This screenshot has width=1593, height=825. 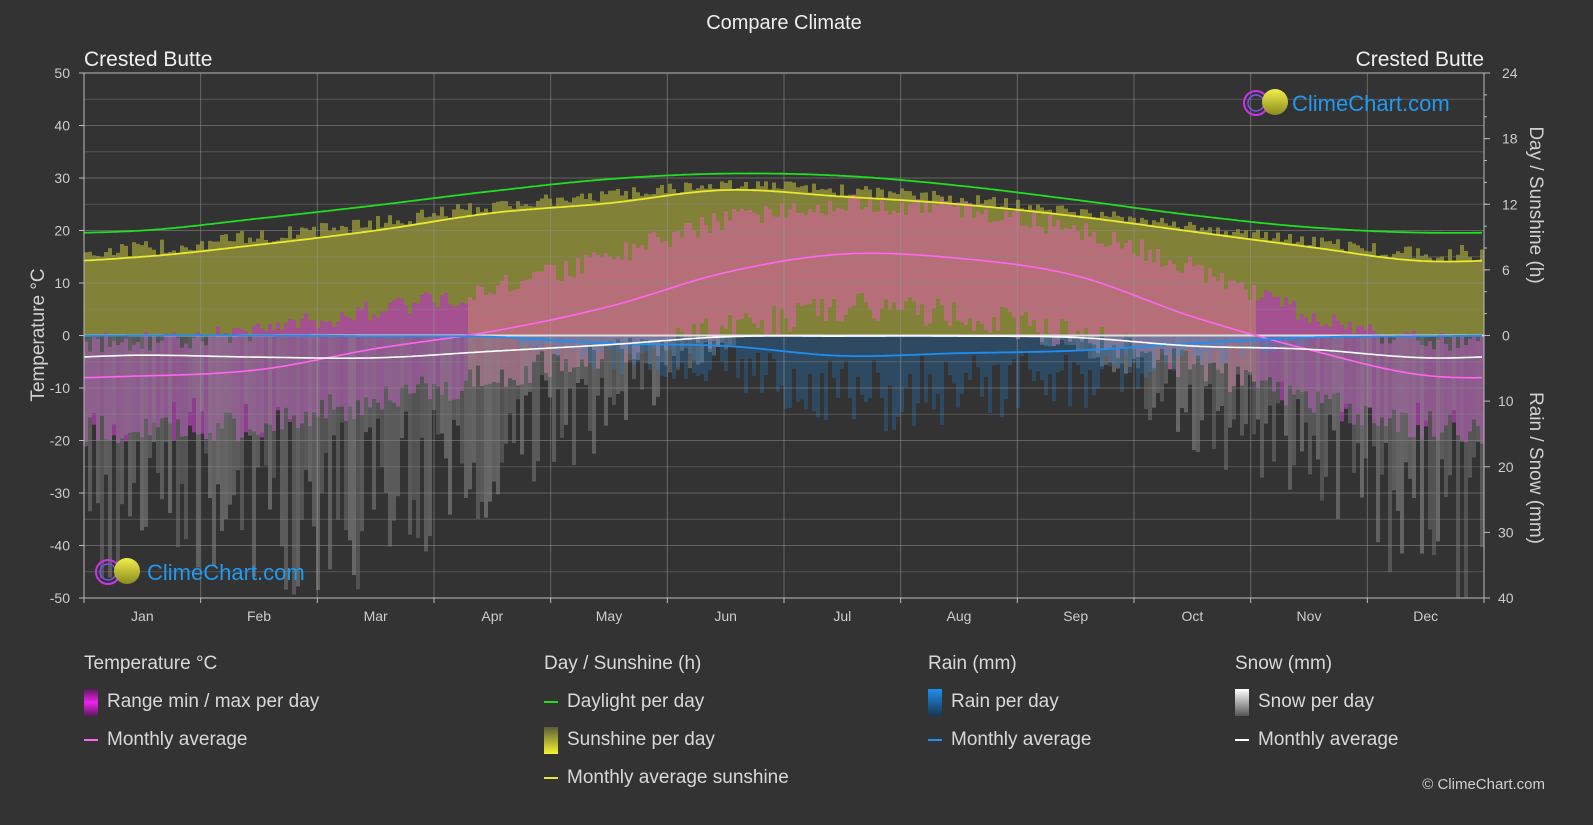 What do you see at coordinates (60, 493) in the screenshot?
I see `y-tick-label-temperature: -30` at bounding box center [60, 493].